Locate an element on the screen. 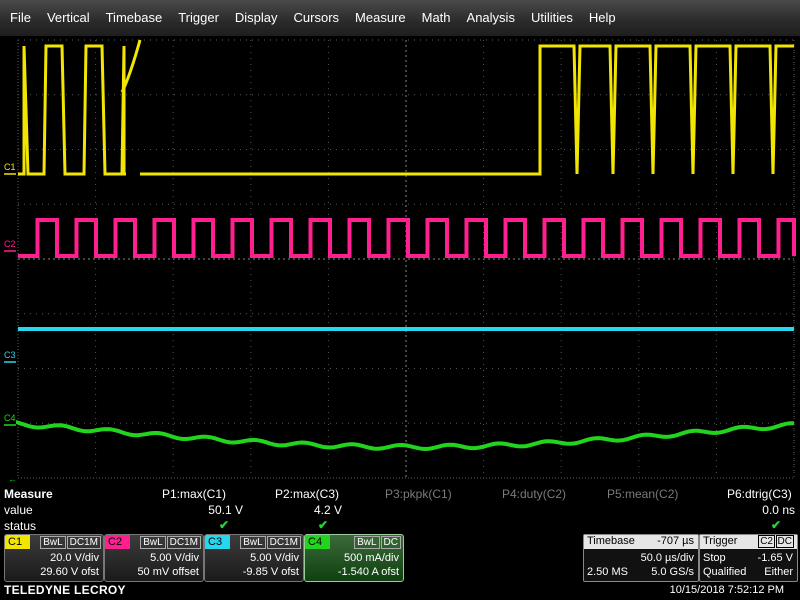  param-p4-label: P4:duty(C2) is located at coordinates (534, 494).